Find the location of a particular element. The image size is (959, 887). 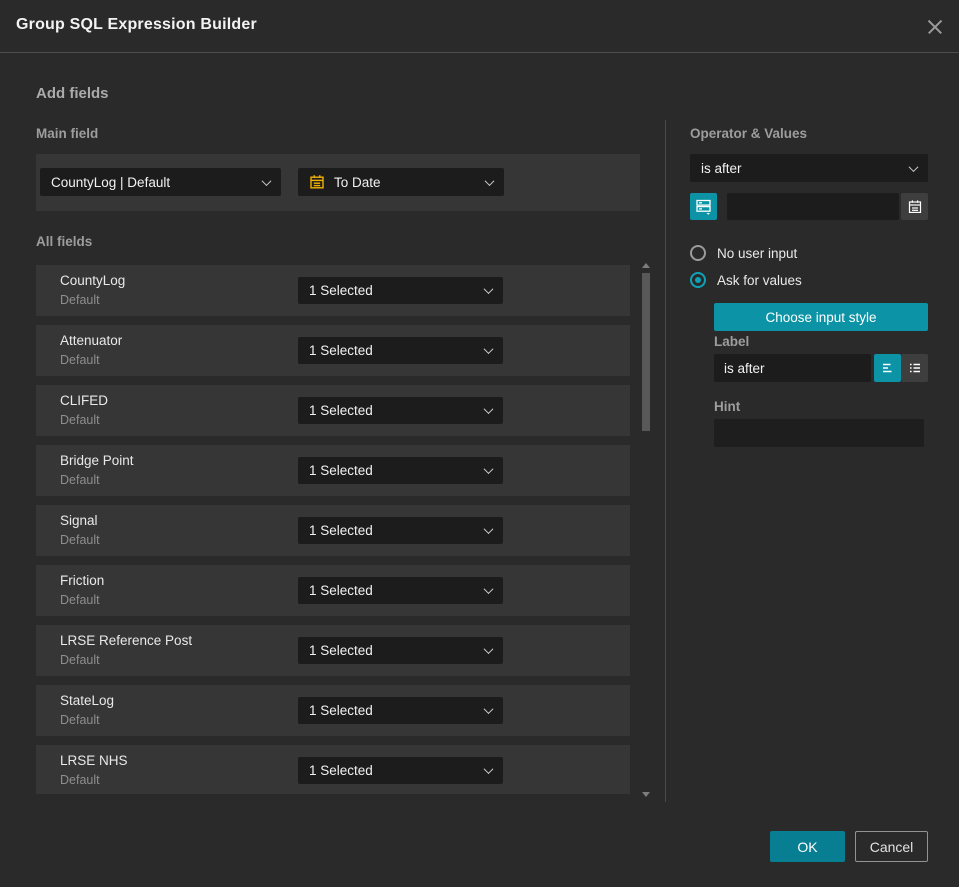

field-name: CountyLog is located at coordinates (93, 280).